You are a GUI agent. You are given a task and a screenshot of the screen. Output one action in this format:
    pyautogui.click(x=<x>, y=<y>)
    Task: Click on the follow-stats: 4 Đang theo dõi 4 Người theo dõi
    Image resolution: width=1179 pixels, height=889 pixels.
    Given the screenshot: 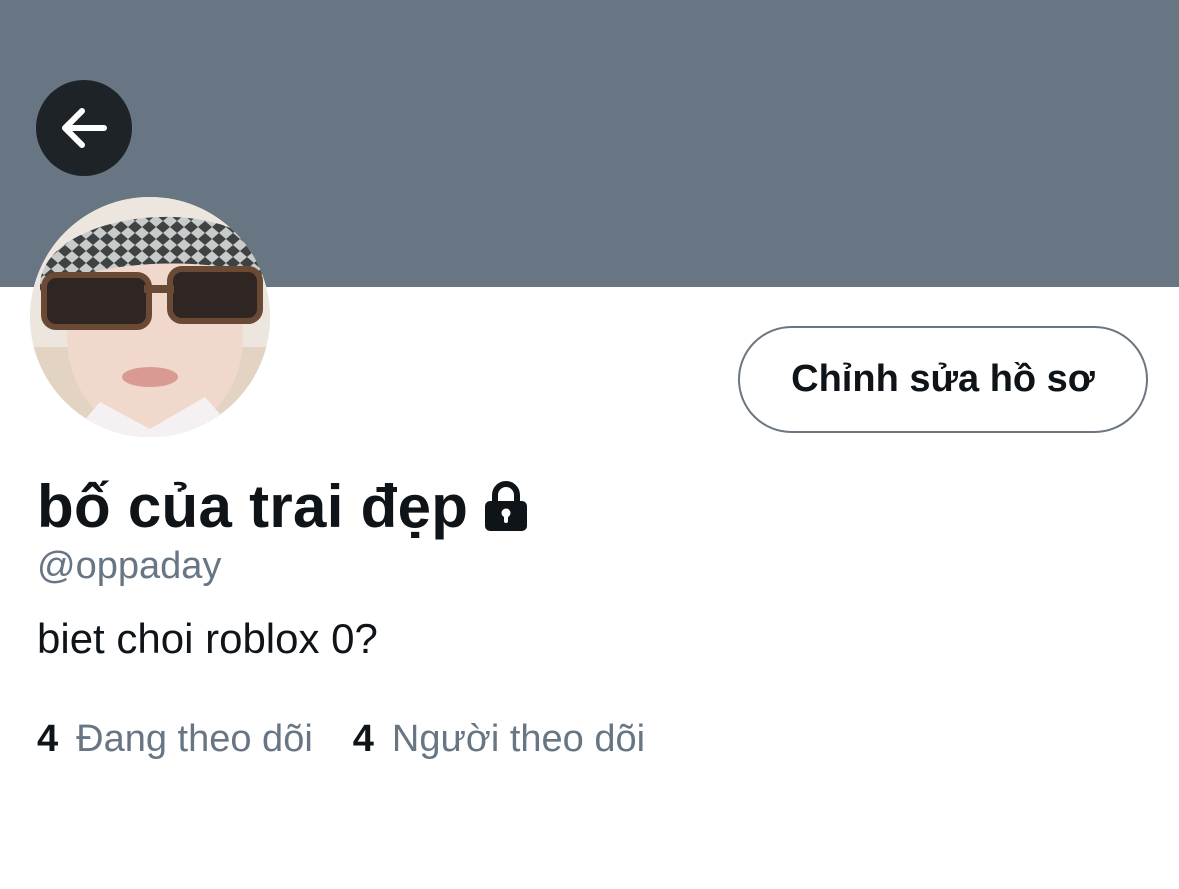 What is the action you would take?
    pyautogui.click(x=361, y=739)
    